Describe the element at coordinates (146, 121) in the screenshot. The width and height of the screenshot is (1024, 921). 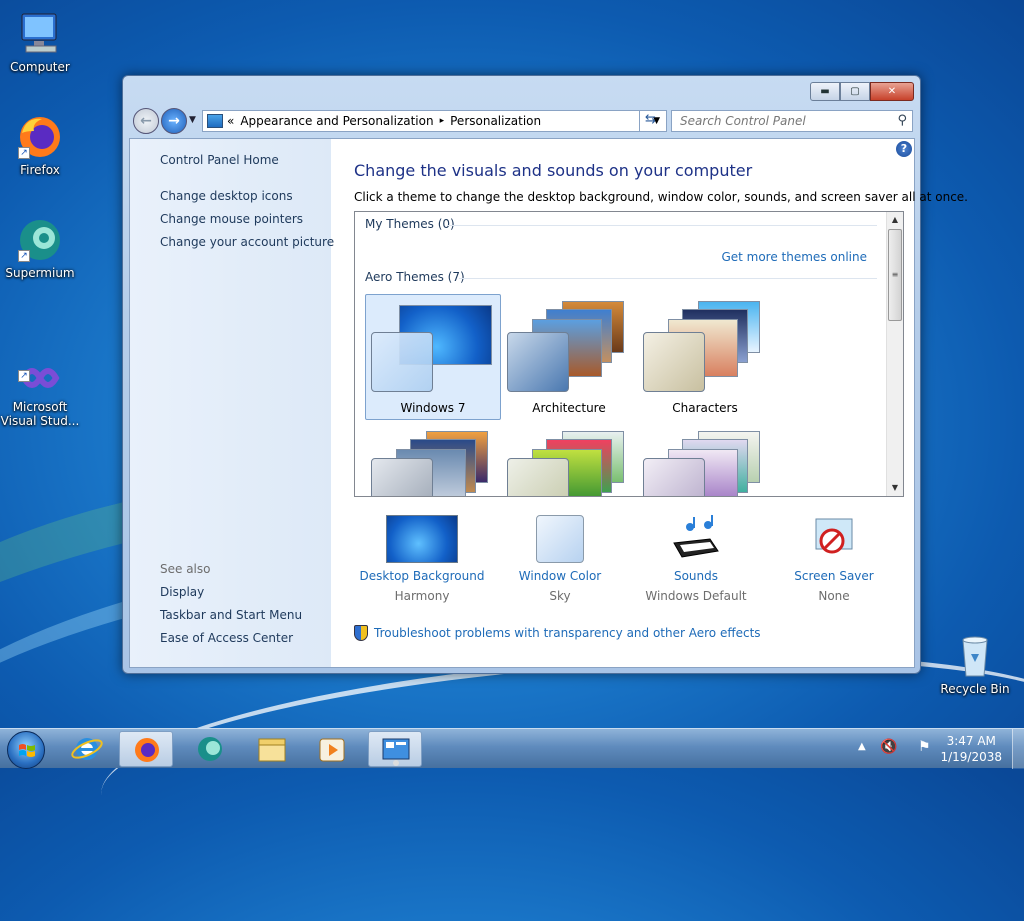
I see `back-button: ←` at that location.